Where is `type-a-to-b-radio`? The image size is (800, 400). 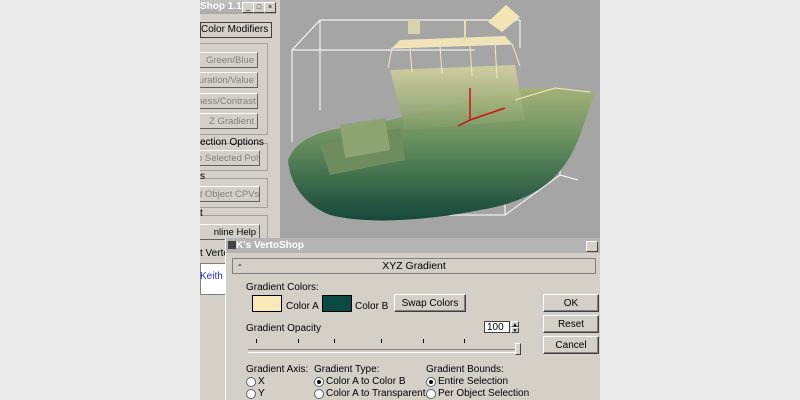 type-a-to-b-radio is located at coordinates (319, 382).